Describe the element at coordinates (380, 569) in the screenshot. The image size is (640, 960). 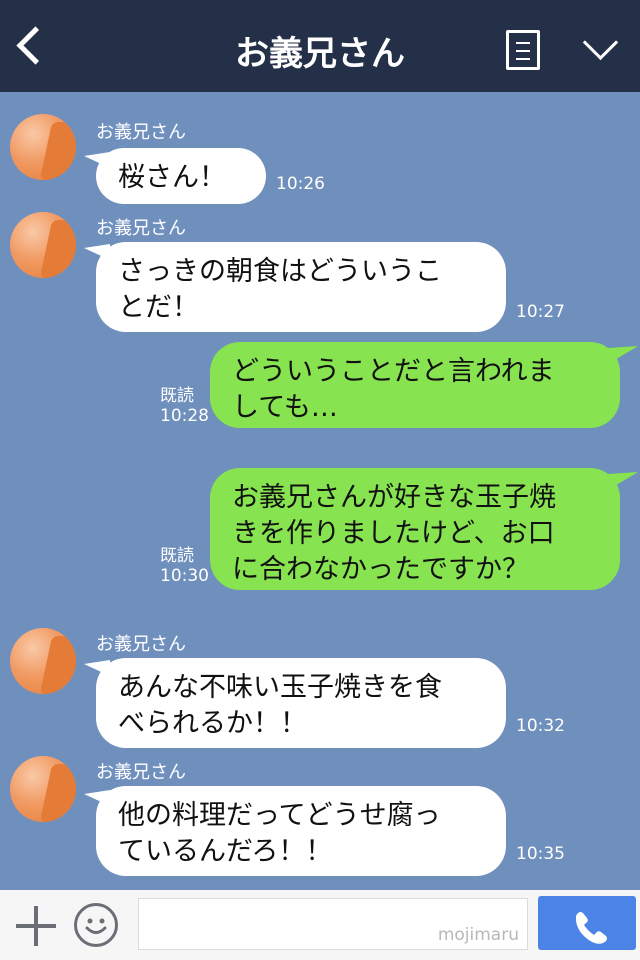
I see `message-text-line: に合わなかったですか？` at that location.